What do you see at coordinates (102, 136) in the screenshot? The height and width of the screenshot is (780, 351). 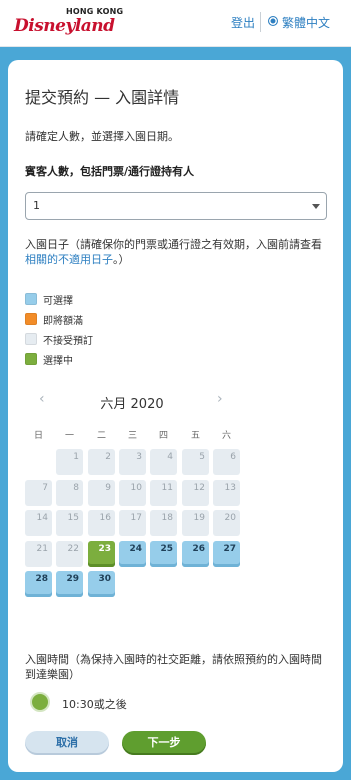 I see `instruction-text: 請確定人數，並選擇入園日期。` at bounding box center [102, 136].